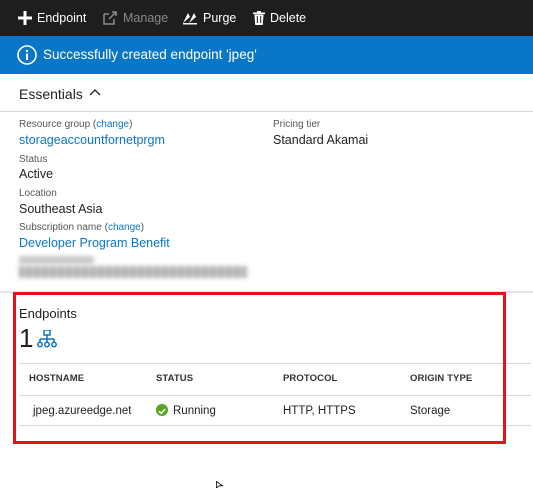 The height and width of the screenshot is (488, 533). Describe the element at coordinates (56, 260) in the screenshot. I see `subscription-id-label-redacted` at that location.